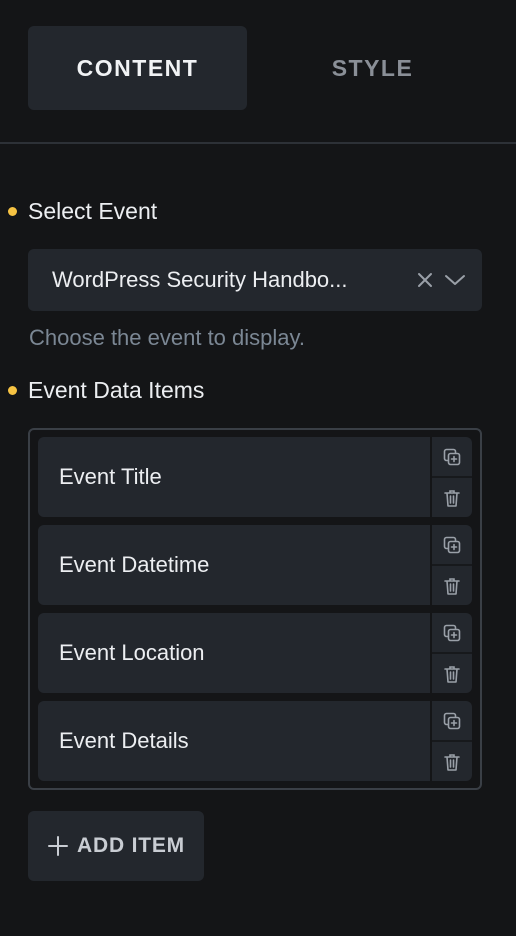 Image resolution: width=516 pixels, height=936 pixels. What do you see at coordinates (93, 211) in the screenshot?
I see `select-event-label: Select Event` at bounding box center [93, 211].